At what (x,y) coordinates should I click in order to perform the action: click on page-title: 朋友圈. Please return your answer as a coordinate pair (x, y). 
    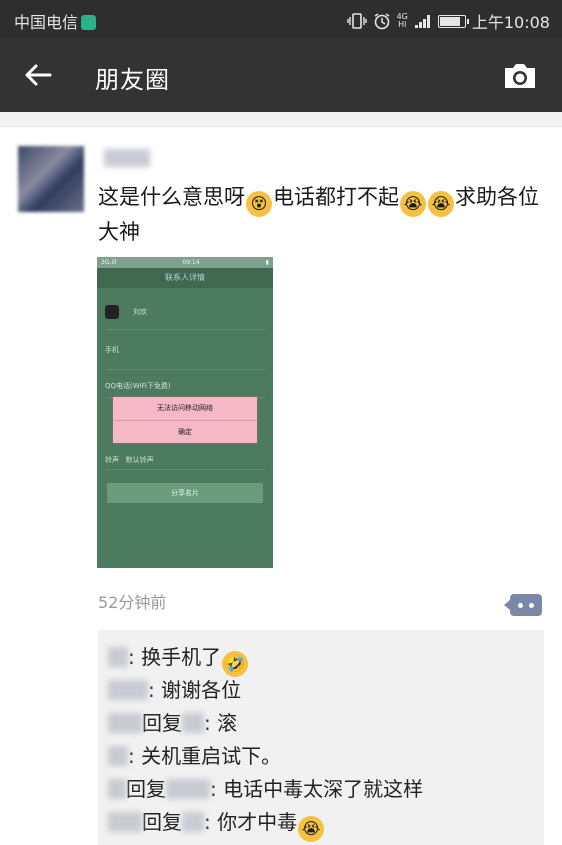
    Looking at the image, I should click on (132, 80).